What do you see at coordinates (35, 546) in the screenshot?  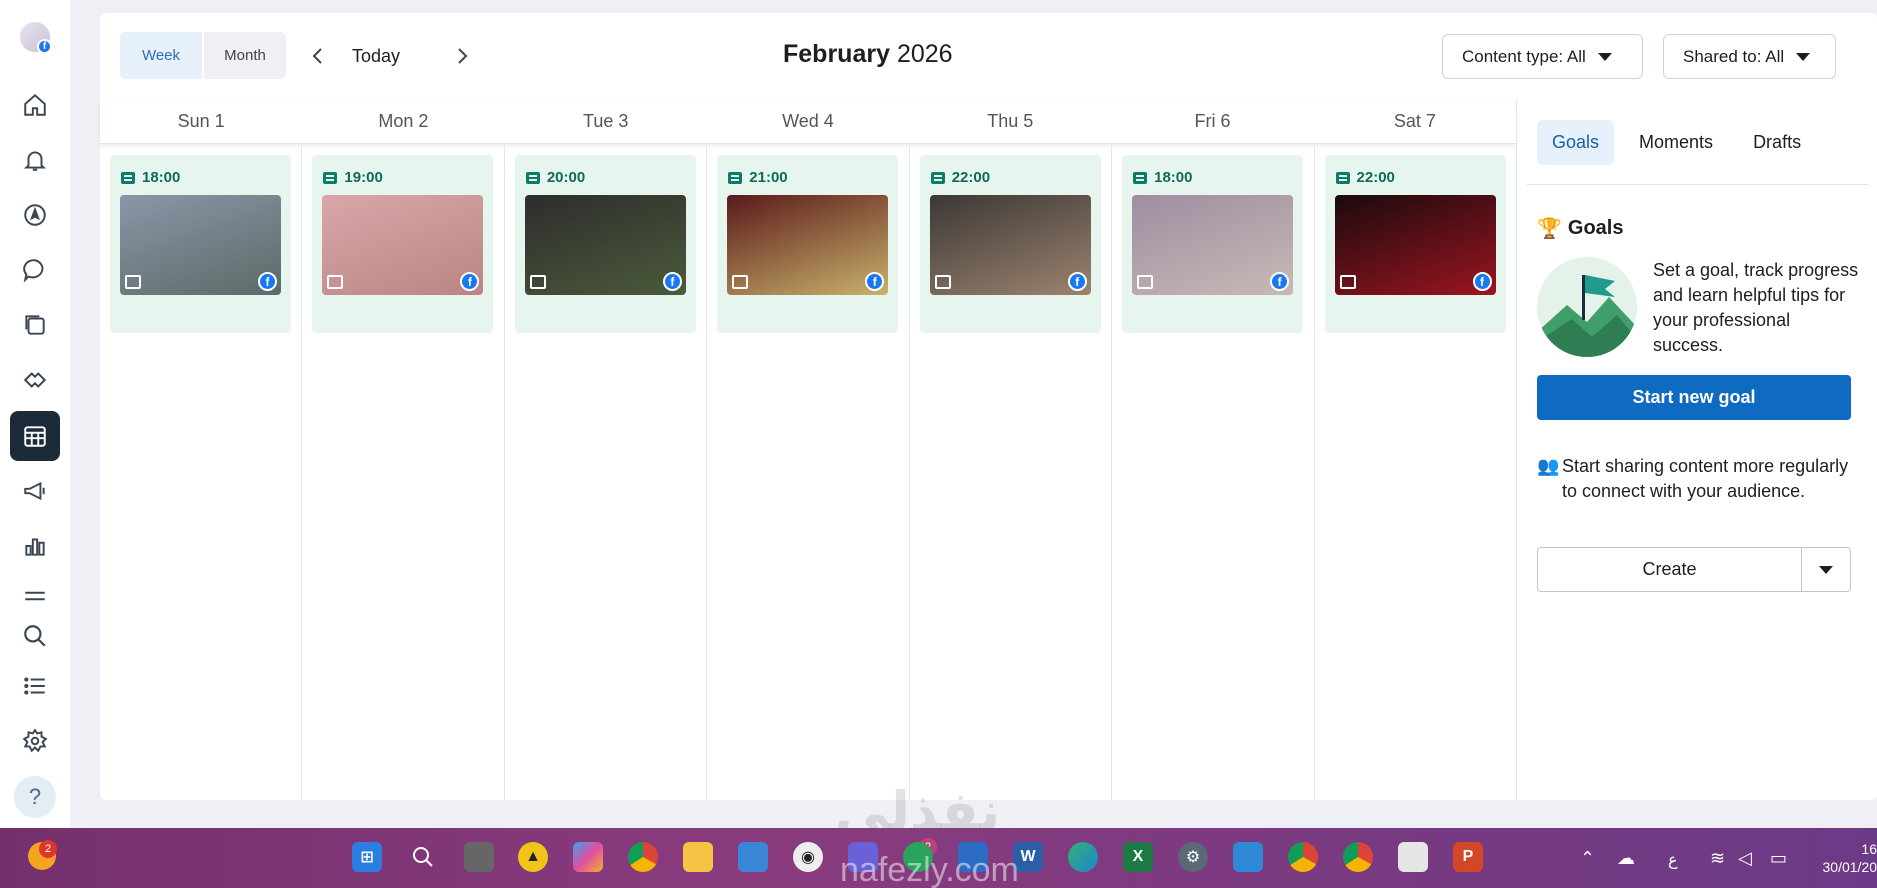 I see `insights-chart-icon` at bounding box center [35, 546].